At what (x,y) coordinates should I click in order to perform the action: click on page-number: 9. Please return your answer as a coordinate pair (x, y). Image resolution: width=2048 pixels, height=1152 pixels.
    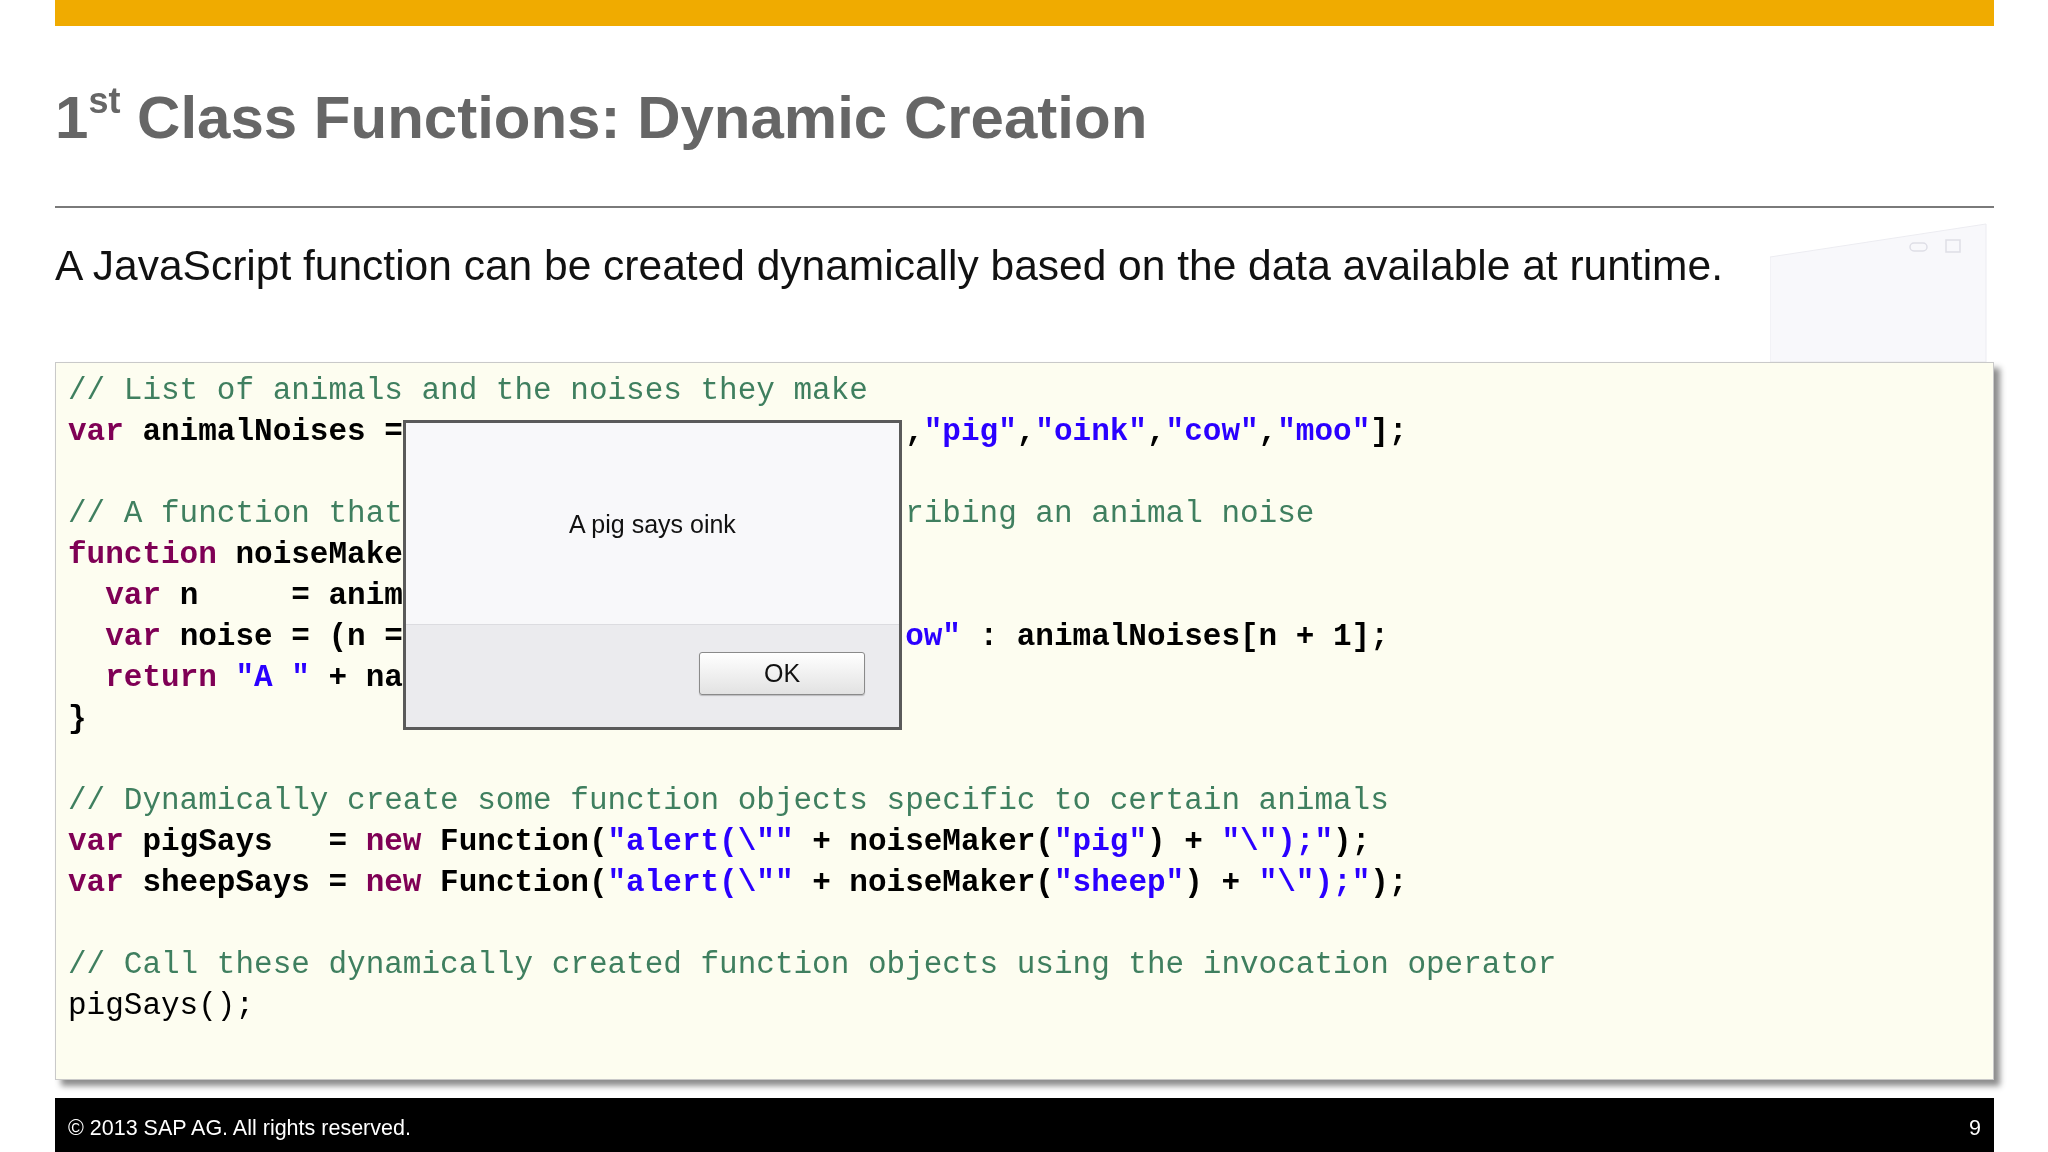
    Looking at the image, I should click on (1975, 1128).